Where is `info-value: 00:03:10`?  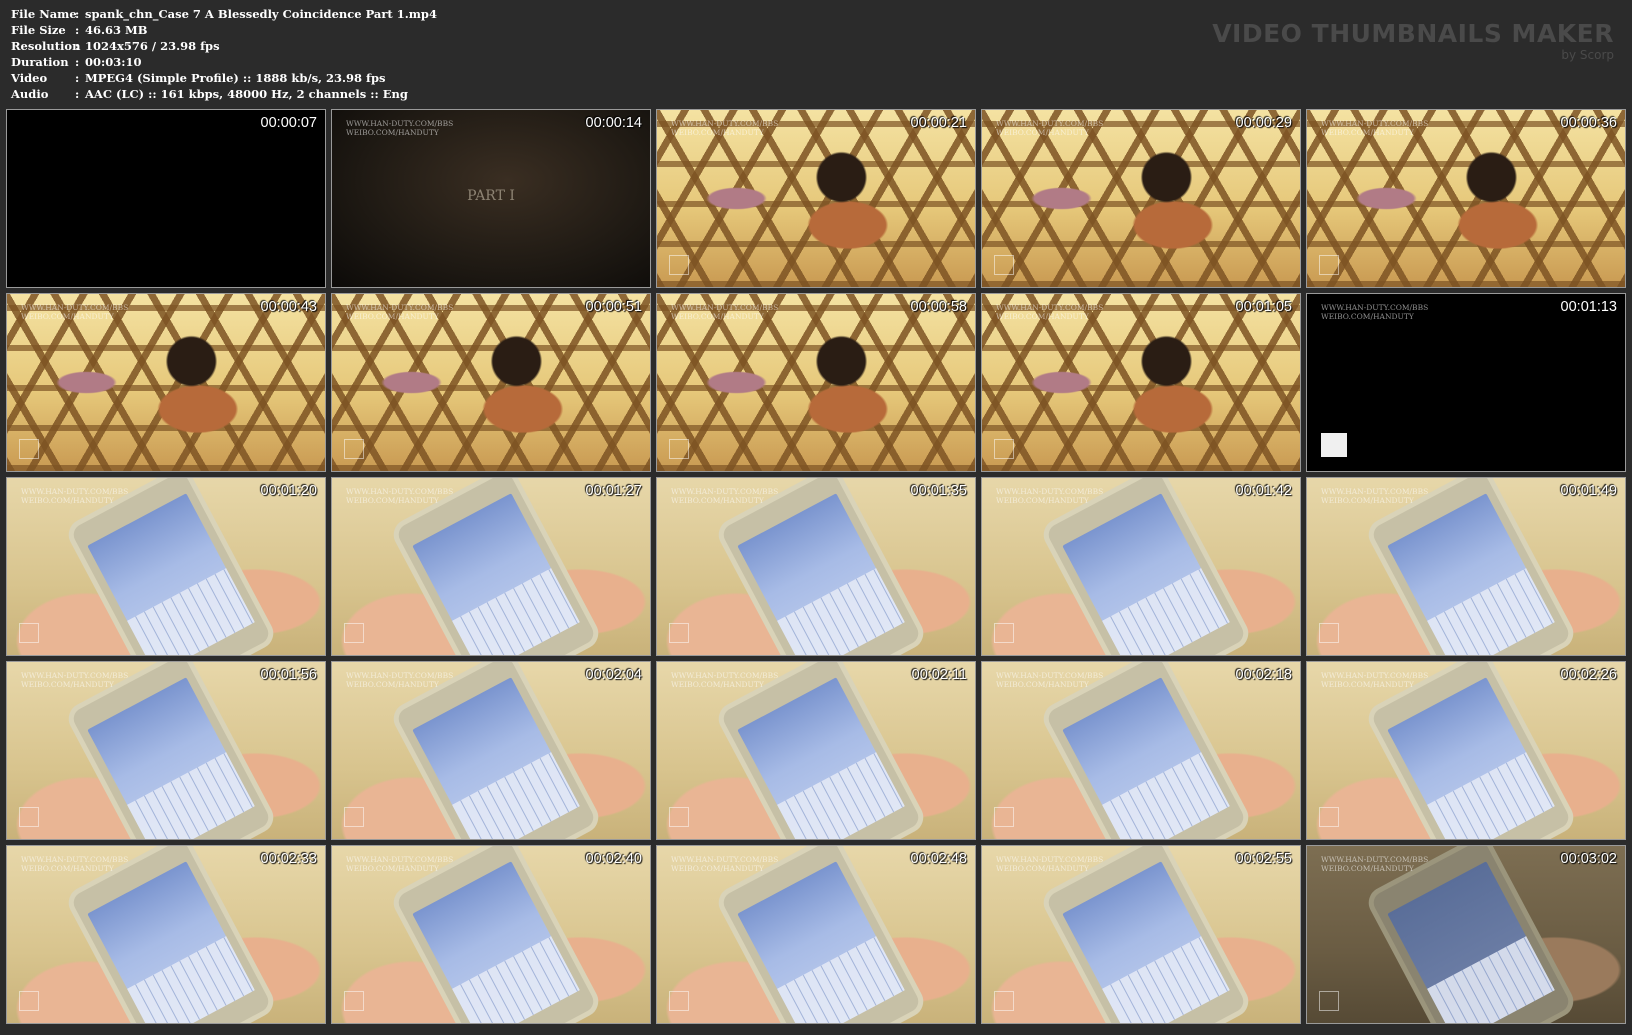
info-value: 00:03:10 is located at coordinates (113, 62).